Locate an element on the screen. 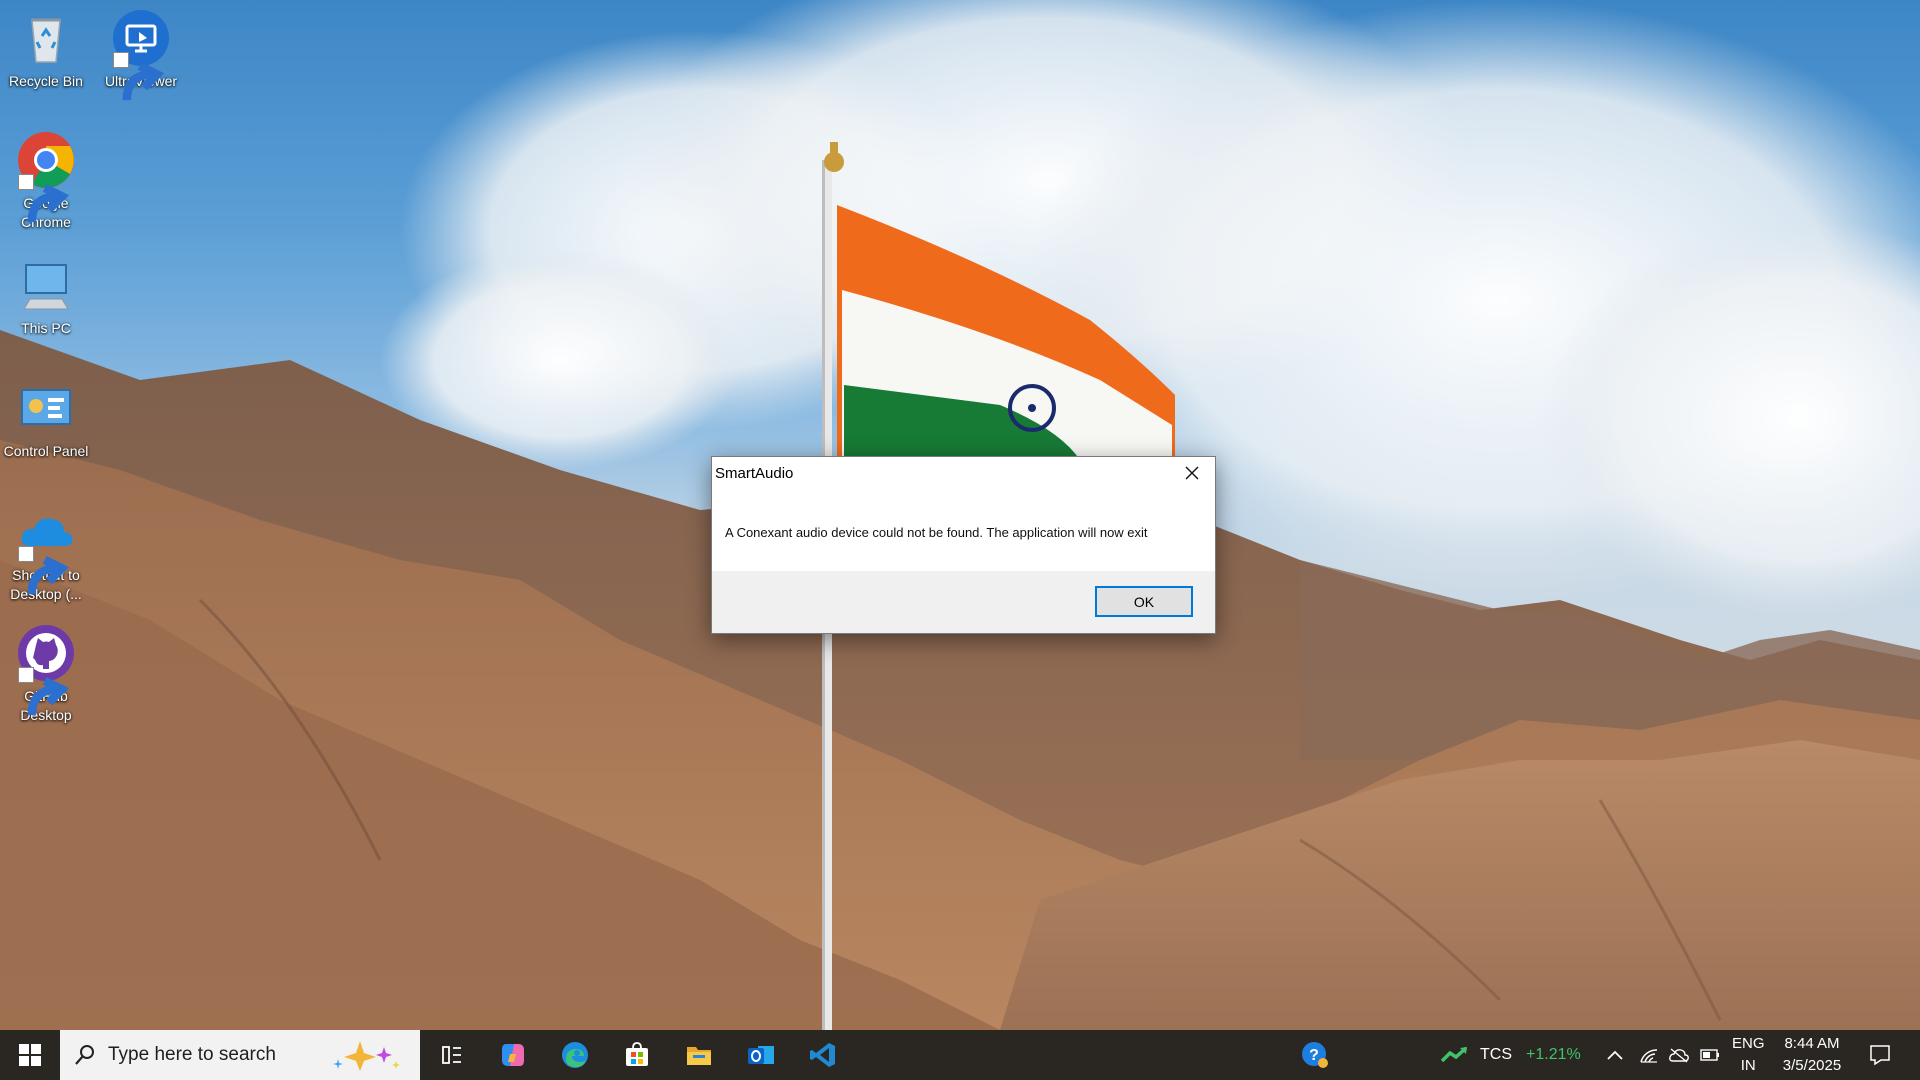 This screenshot has width=1920, height=1080. outlook-button is located at coordinates (761, 1055).